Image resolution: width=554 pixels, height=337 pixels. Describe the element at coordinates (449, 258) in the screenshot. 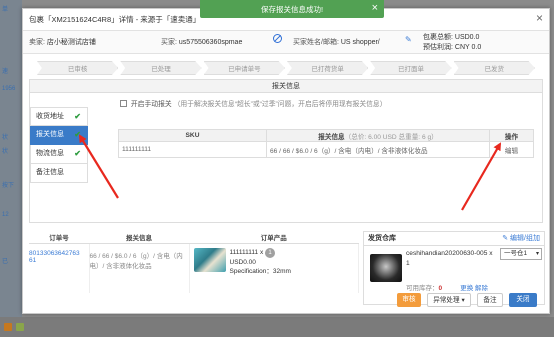

I see `warehouse-sku: ceshihandian20200630-005 x 1` at that location.